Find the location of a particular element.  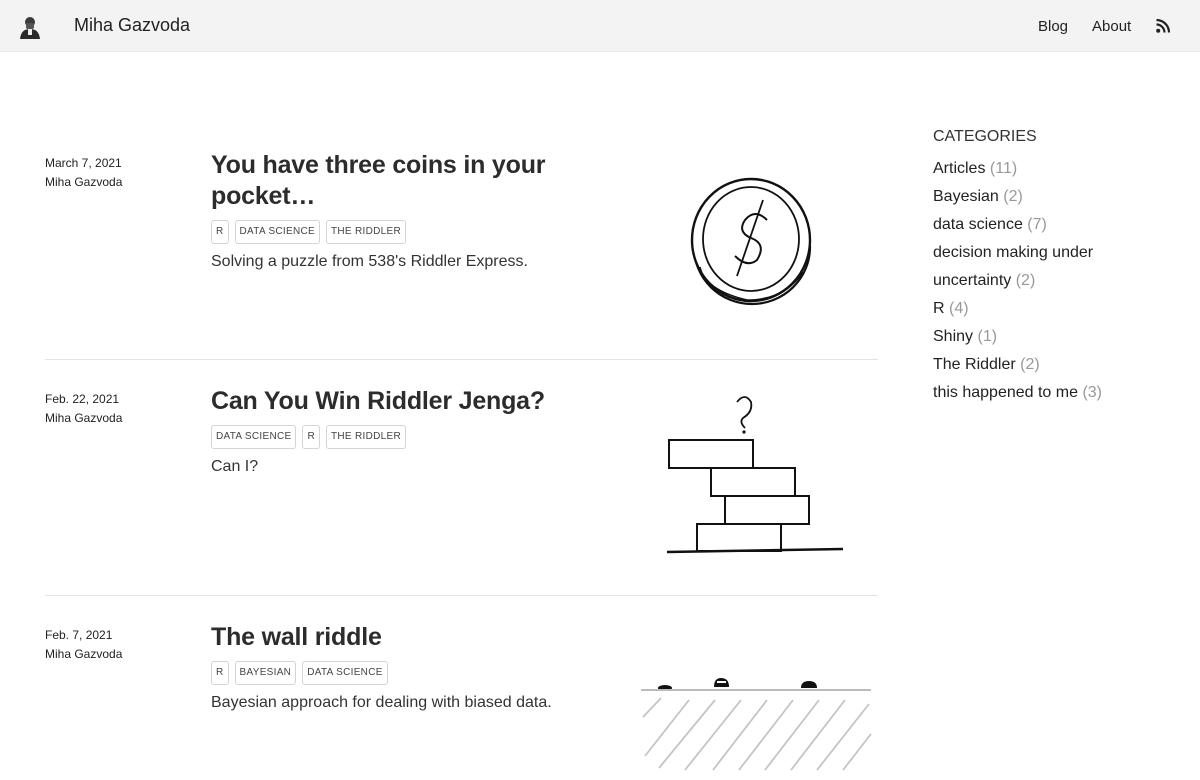

category-count: (4) is located at coordinates (959, 308).